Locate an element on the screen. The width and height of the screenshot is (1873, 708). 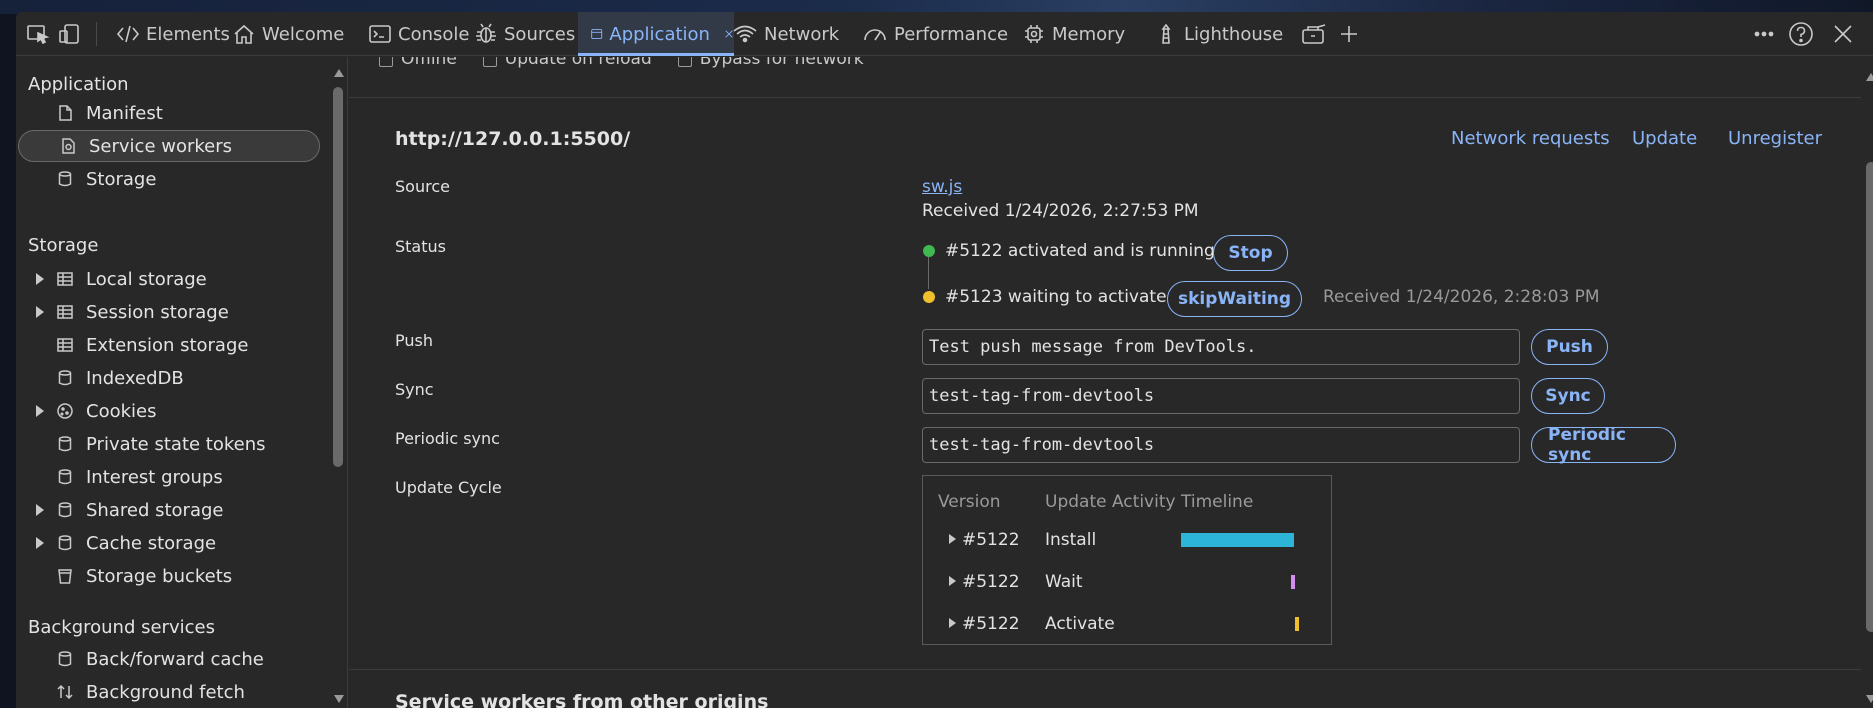
row-activity: Wait is located at coordinates (1064, 582).